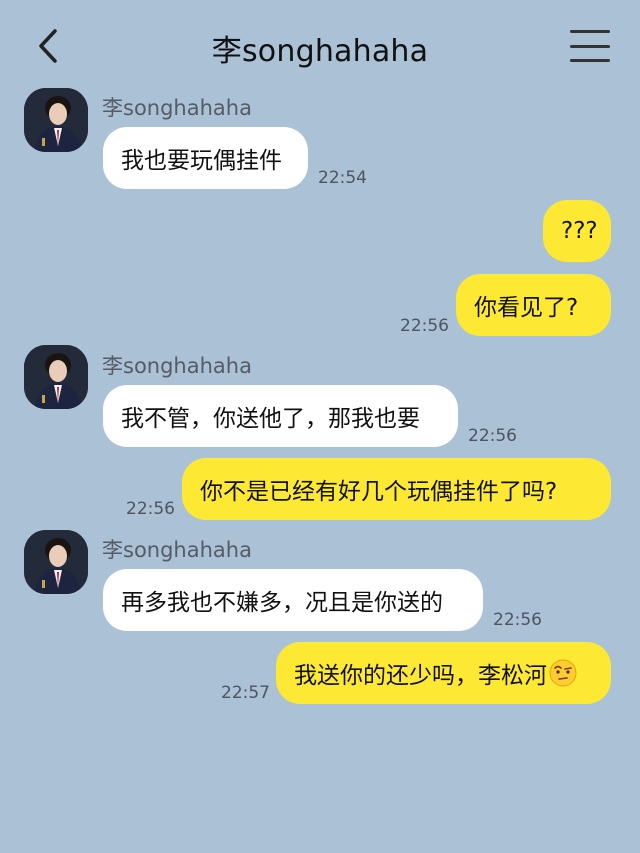 This screenshot has height=853, width=640. I want to click on message-bubble-incoming: 再多我也不嫌多，况且是你送的, so click(293, 600).